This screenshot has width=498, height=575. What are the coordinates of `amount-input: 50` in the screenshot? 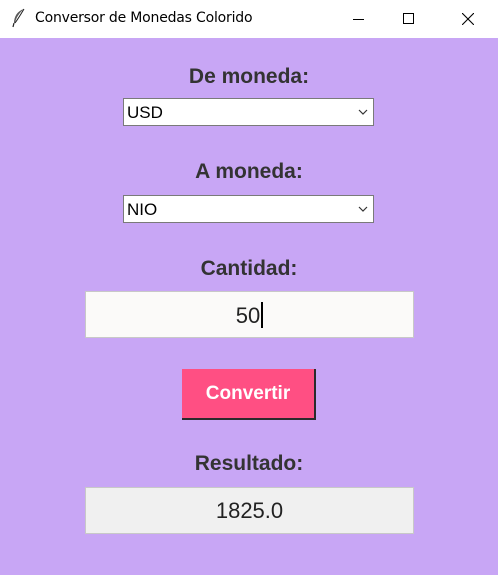 It's located at (249, 314).